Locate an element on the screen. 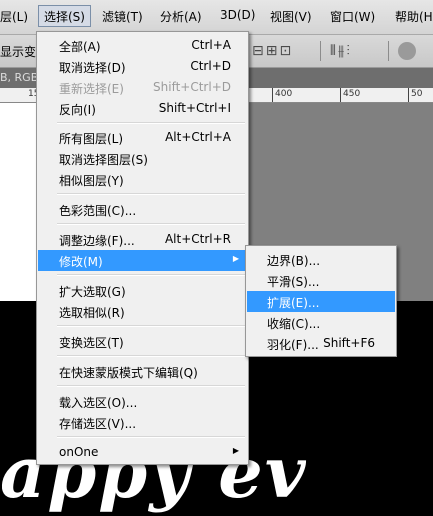 The image size is (433, 516). menu-item-label: 反向(I) is located at coordinates (77, 110).